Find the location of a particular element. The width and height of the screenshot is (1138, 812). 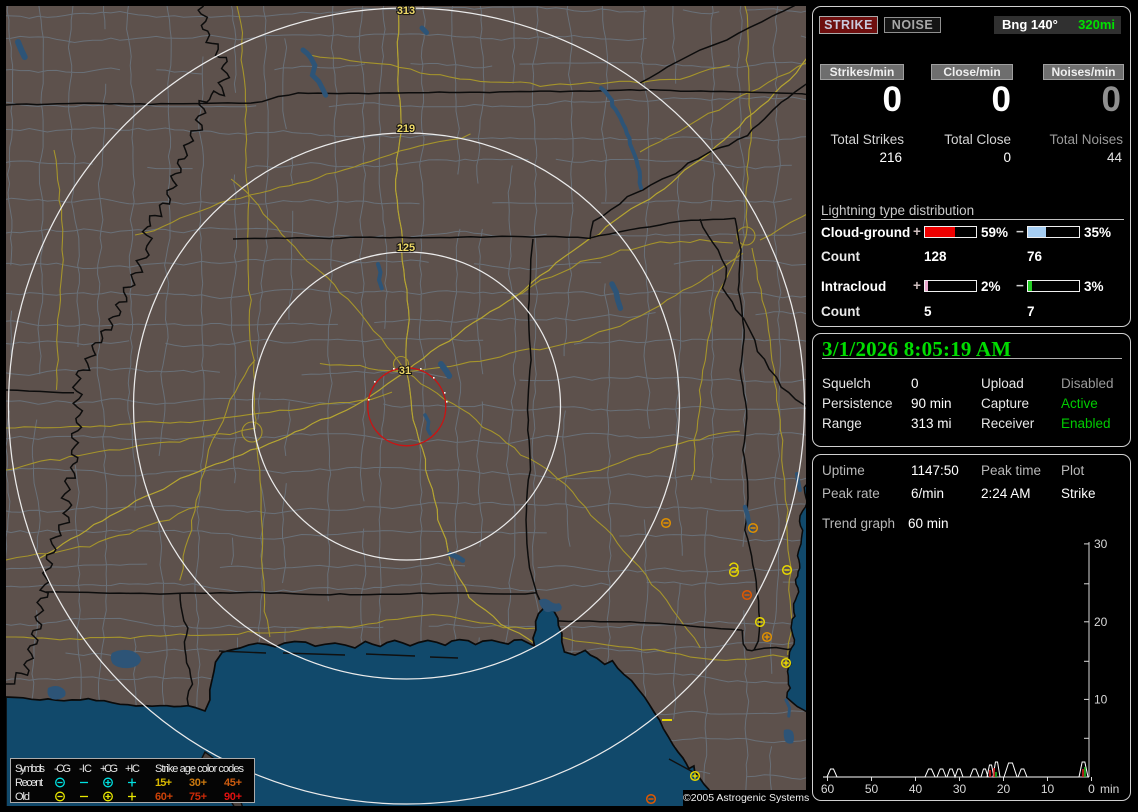

svg-text: 75+ is located at coordinates (198, 796).